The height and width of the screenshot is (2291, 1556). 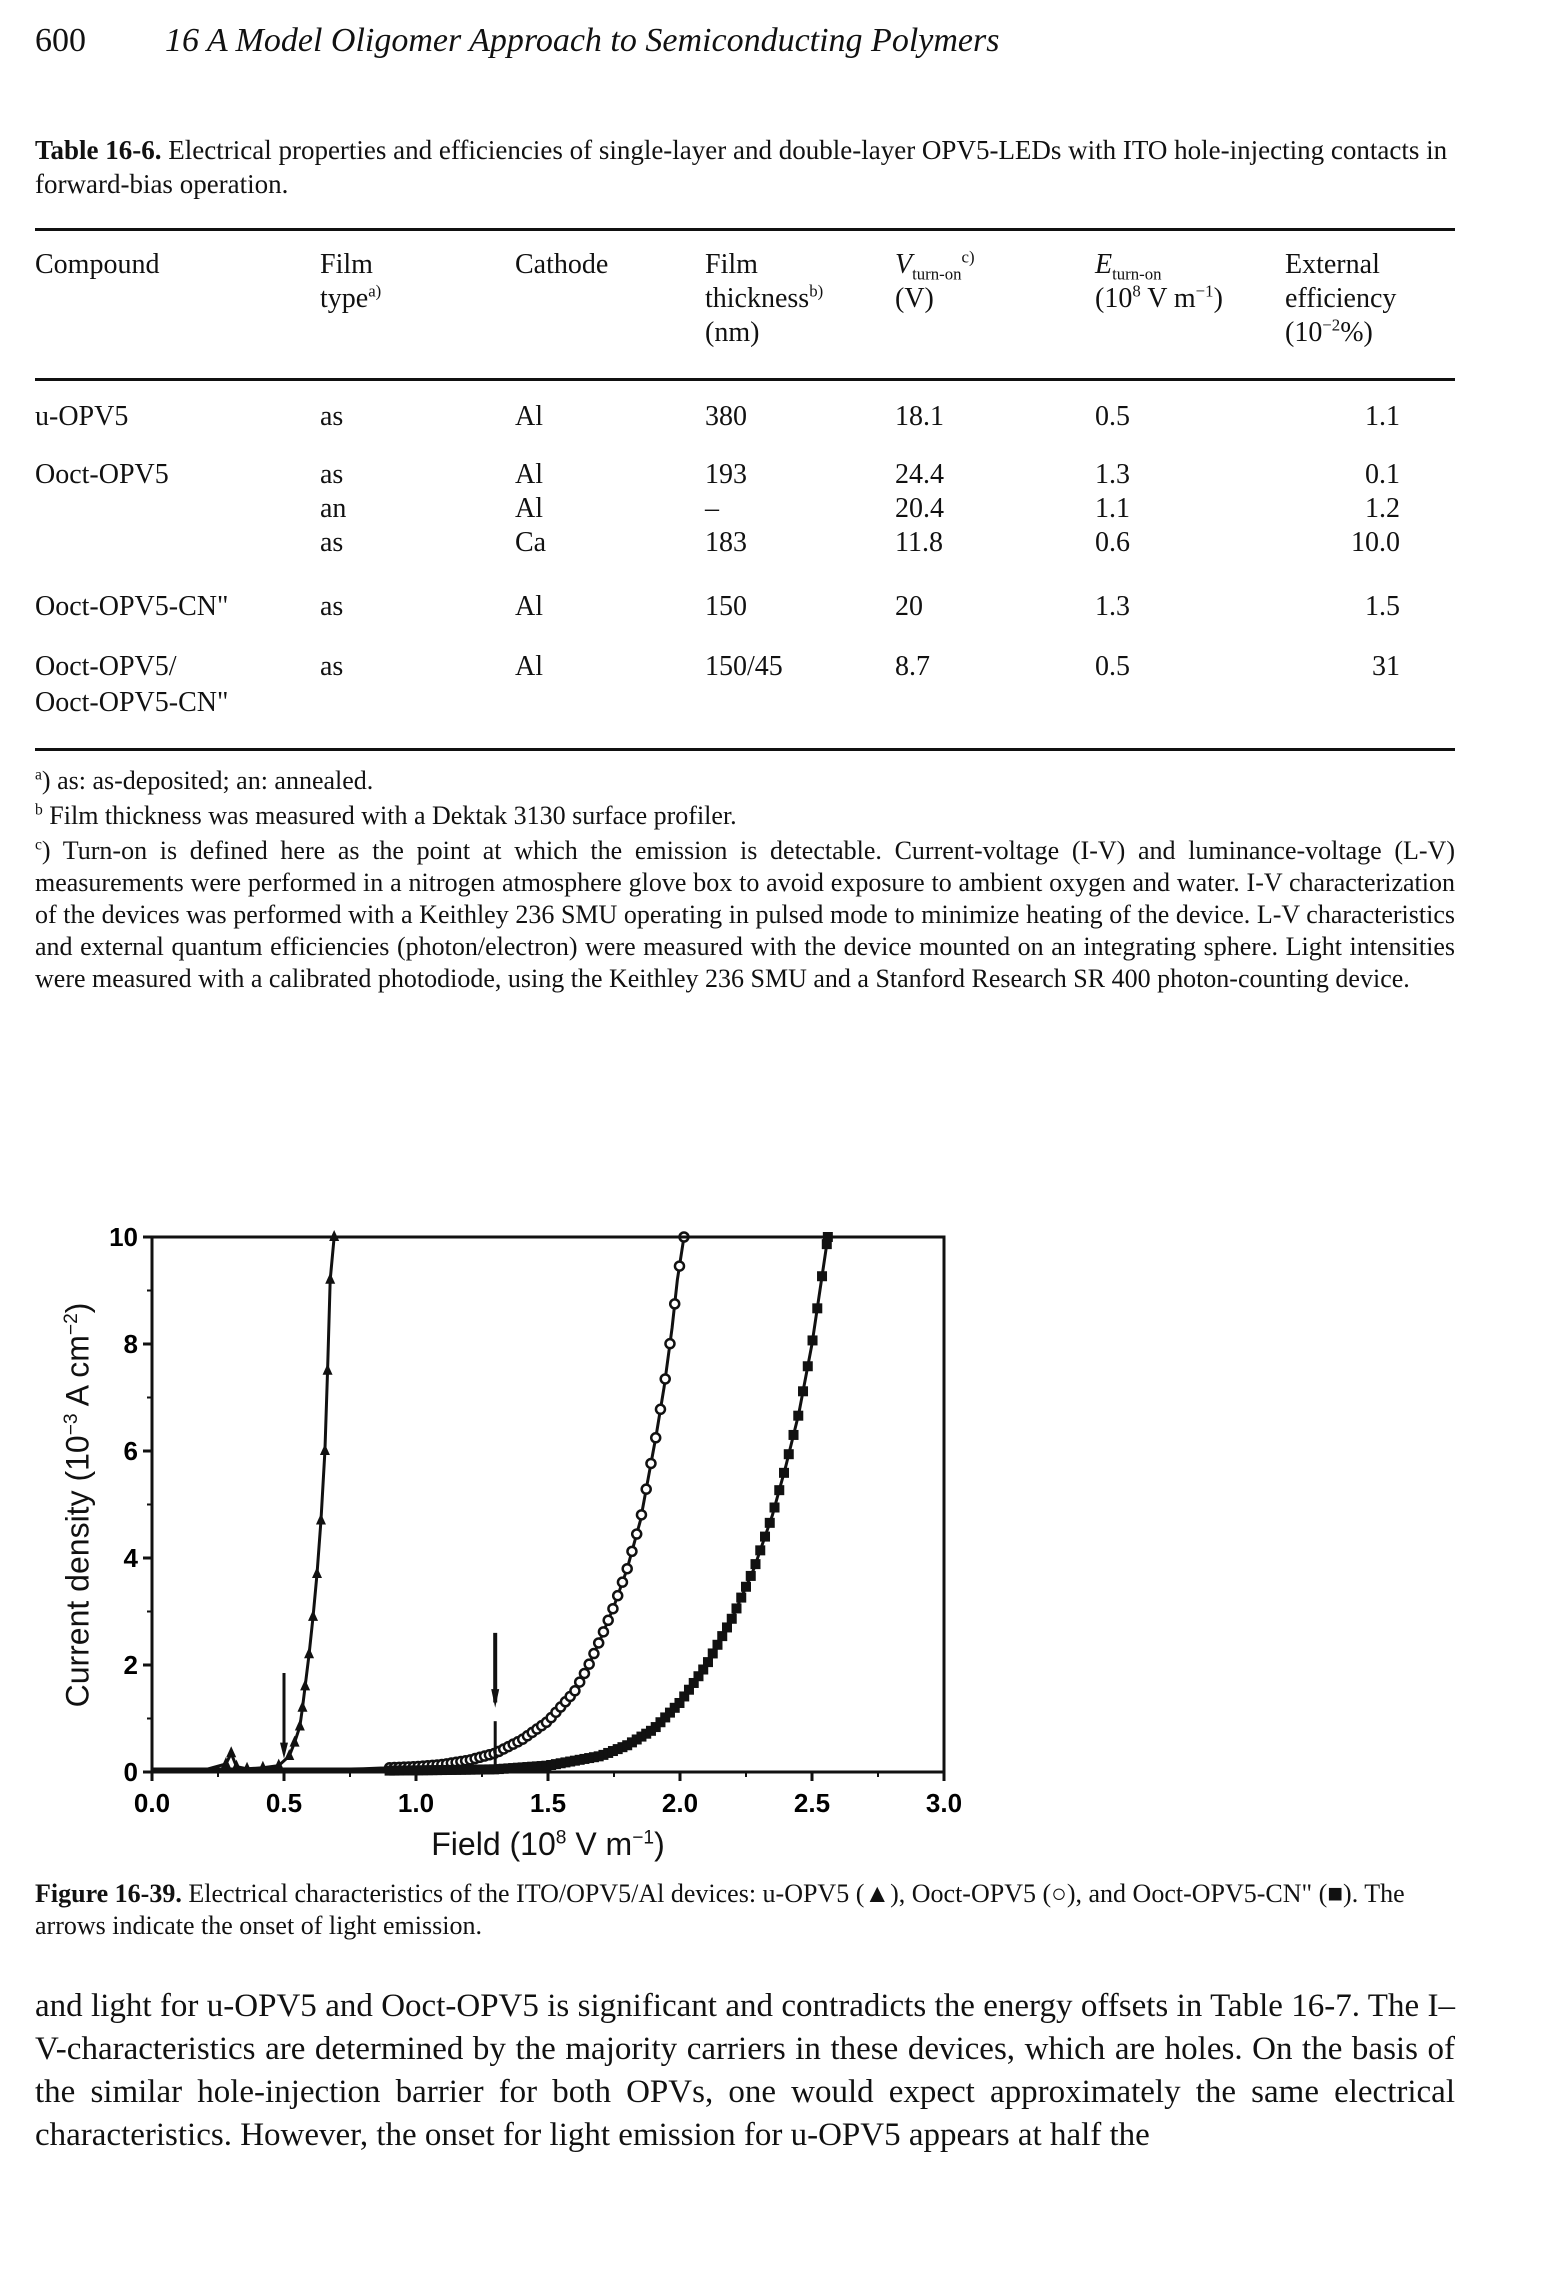 What do you see at coordinates (132, 702) in the screenshot?
I see `cell-compound-line2: Ooct-OPV5-CN"` at bounding box center [132, 702].